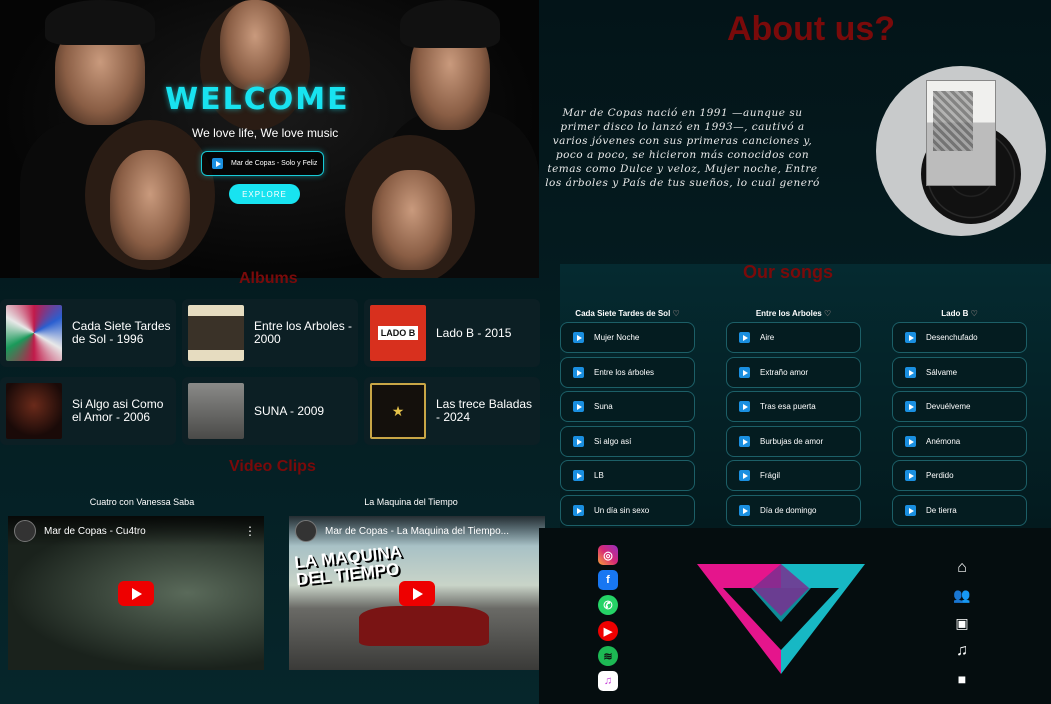 This screenshot has height=704, width=1051. Describe the element at coordinates (962, 651) in the screenshot. I see `music-icon: ♫` at that location.